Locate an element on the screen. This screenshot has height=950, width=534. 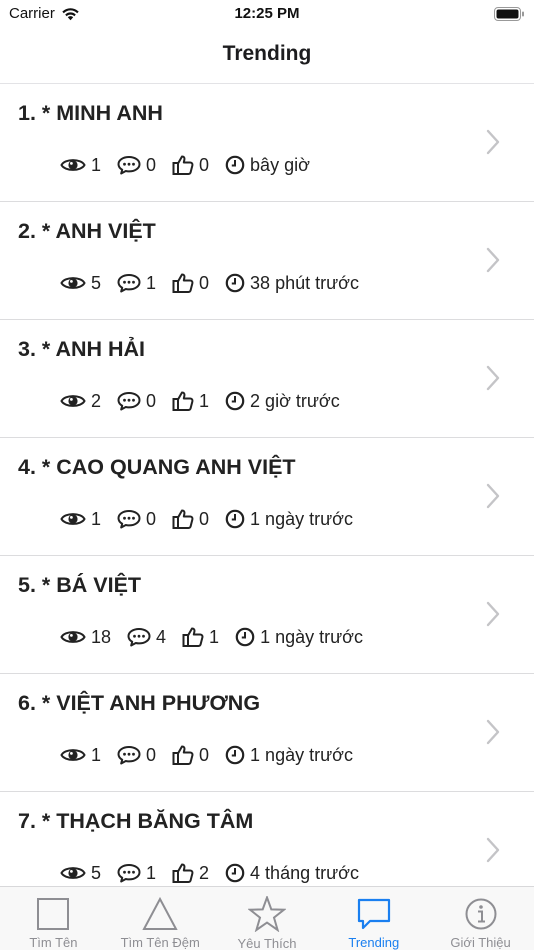
star-icon is located at coordinates (266, 914).